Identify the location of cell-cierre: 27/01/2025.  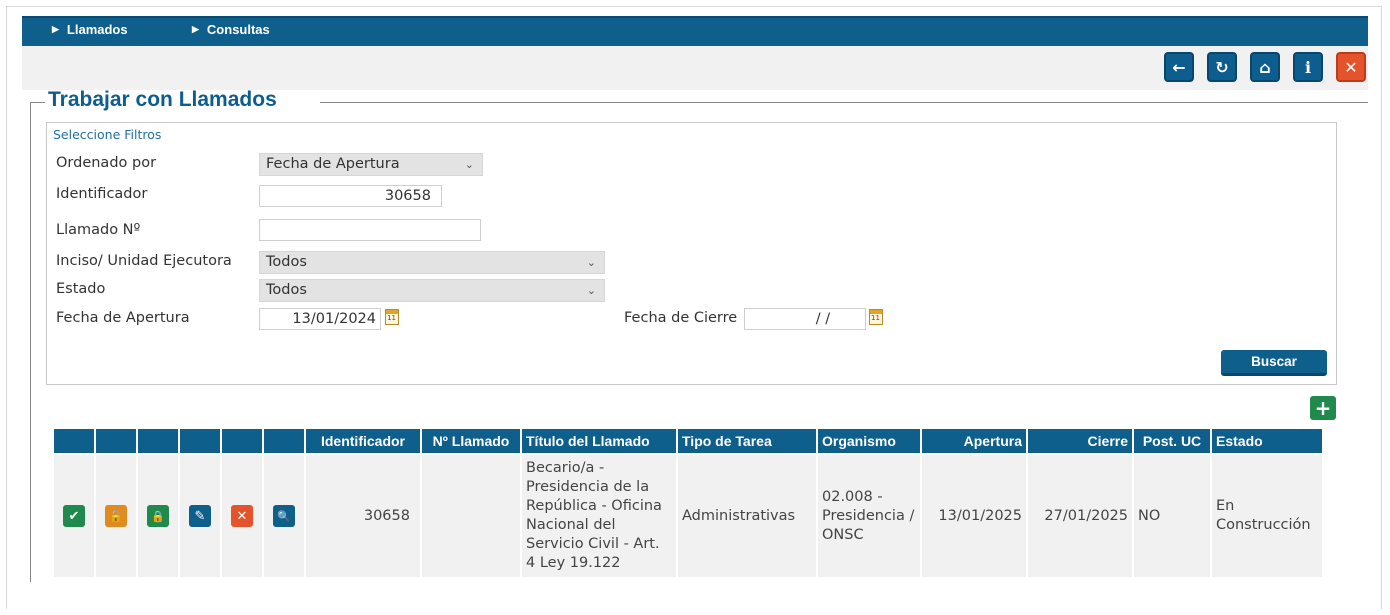
(1080, 516).